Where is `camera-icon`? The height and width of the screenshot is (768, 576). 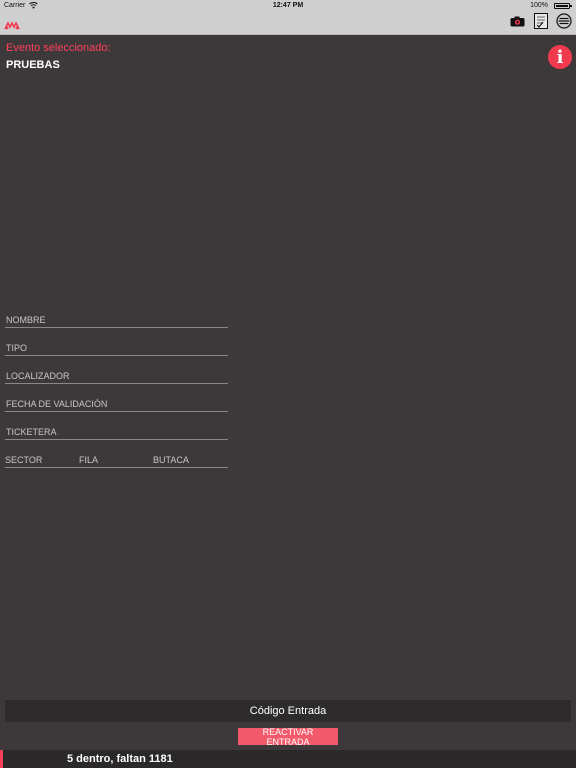 camera-icon is located at coordinates (517, 23).